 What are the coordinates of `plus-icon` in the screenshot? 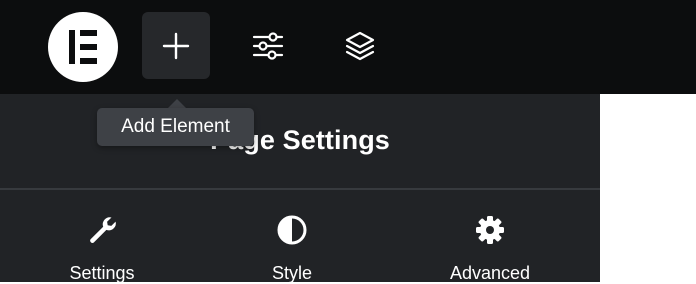 It's located at (176, 45).